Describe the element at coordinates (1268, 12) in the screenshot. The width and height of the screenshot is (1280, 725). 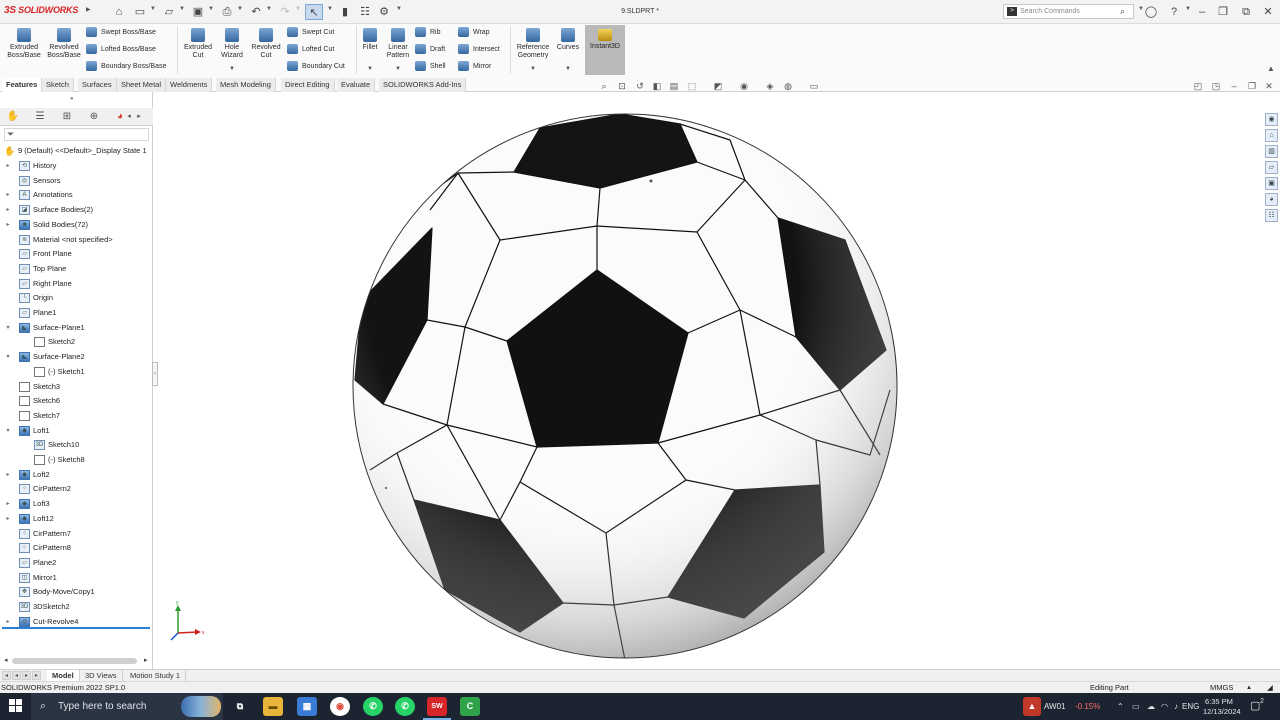
I see `close-window-icon: ✕` at that location.